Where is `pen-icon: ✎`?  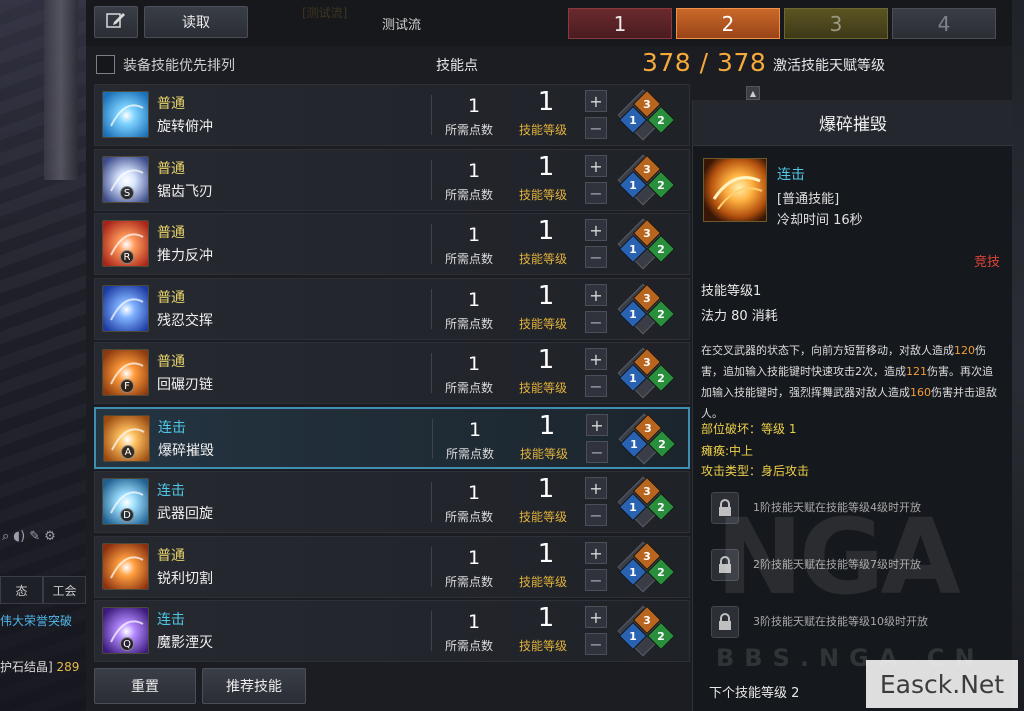
pen-icon: ✎ is located at coordinates (34, 536).